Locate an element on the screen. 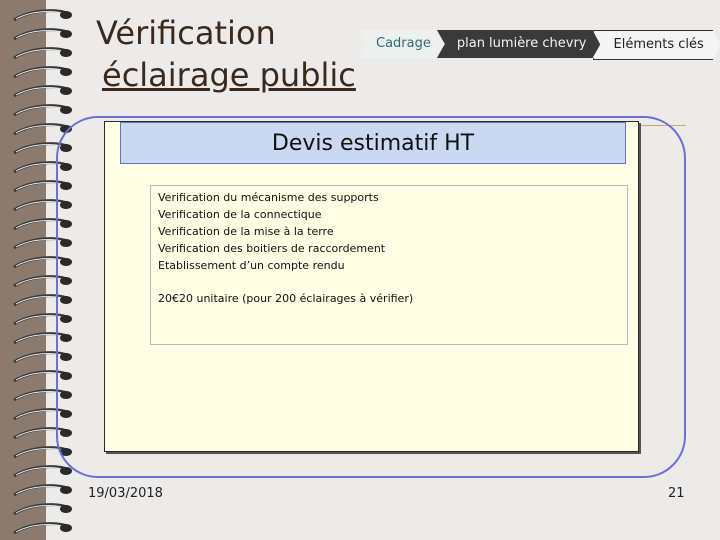 Image resolution: width=720 pixels, height=540 pixels. slide-date: 19/03/2018 is located at coordinates (125, 493).